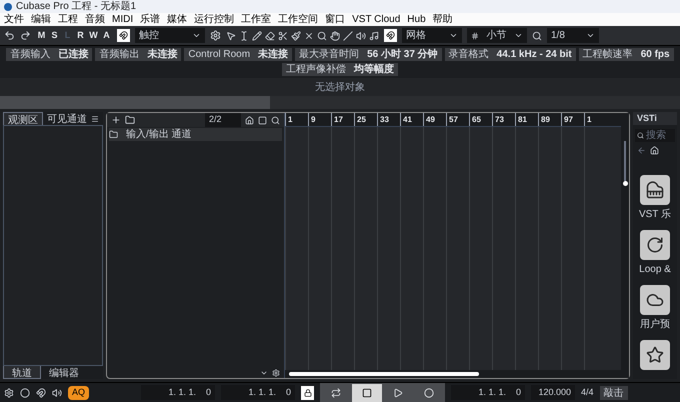  What do you see at coordinates (568, 120) in the screenshot?
I see `ruler-label: 97` at bounding box center [568, 120].